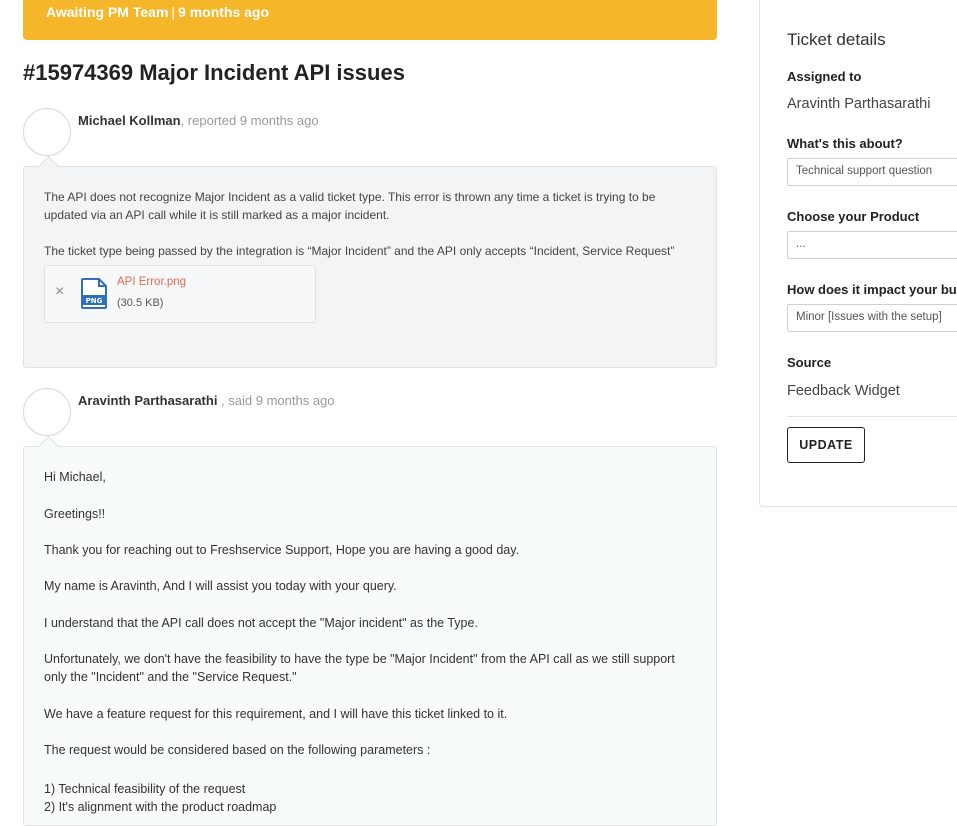 The width and height of the screenshot is (957, 826). I want to click on attachment-link: API Error.png, so click(151, 282).